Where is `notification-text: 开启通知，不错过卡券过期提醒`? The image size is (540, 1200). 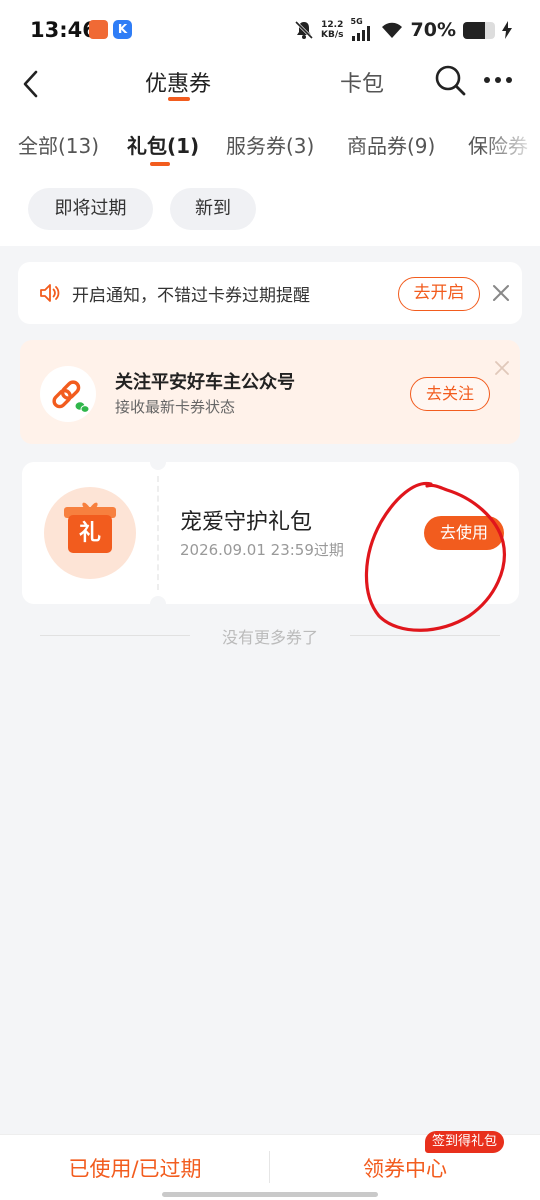 notification-text: 开启通知，不错过卡券过期提醒 is located at coordinates (191, 296).